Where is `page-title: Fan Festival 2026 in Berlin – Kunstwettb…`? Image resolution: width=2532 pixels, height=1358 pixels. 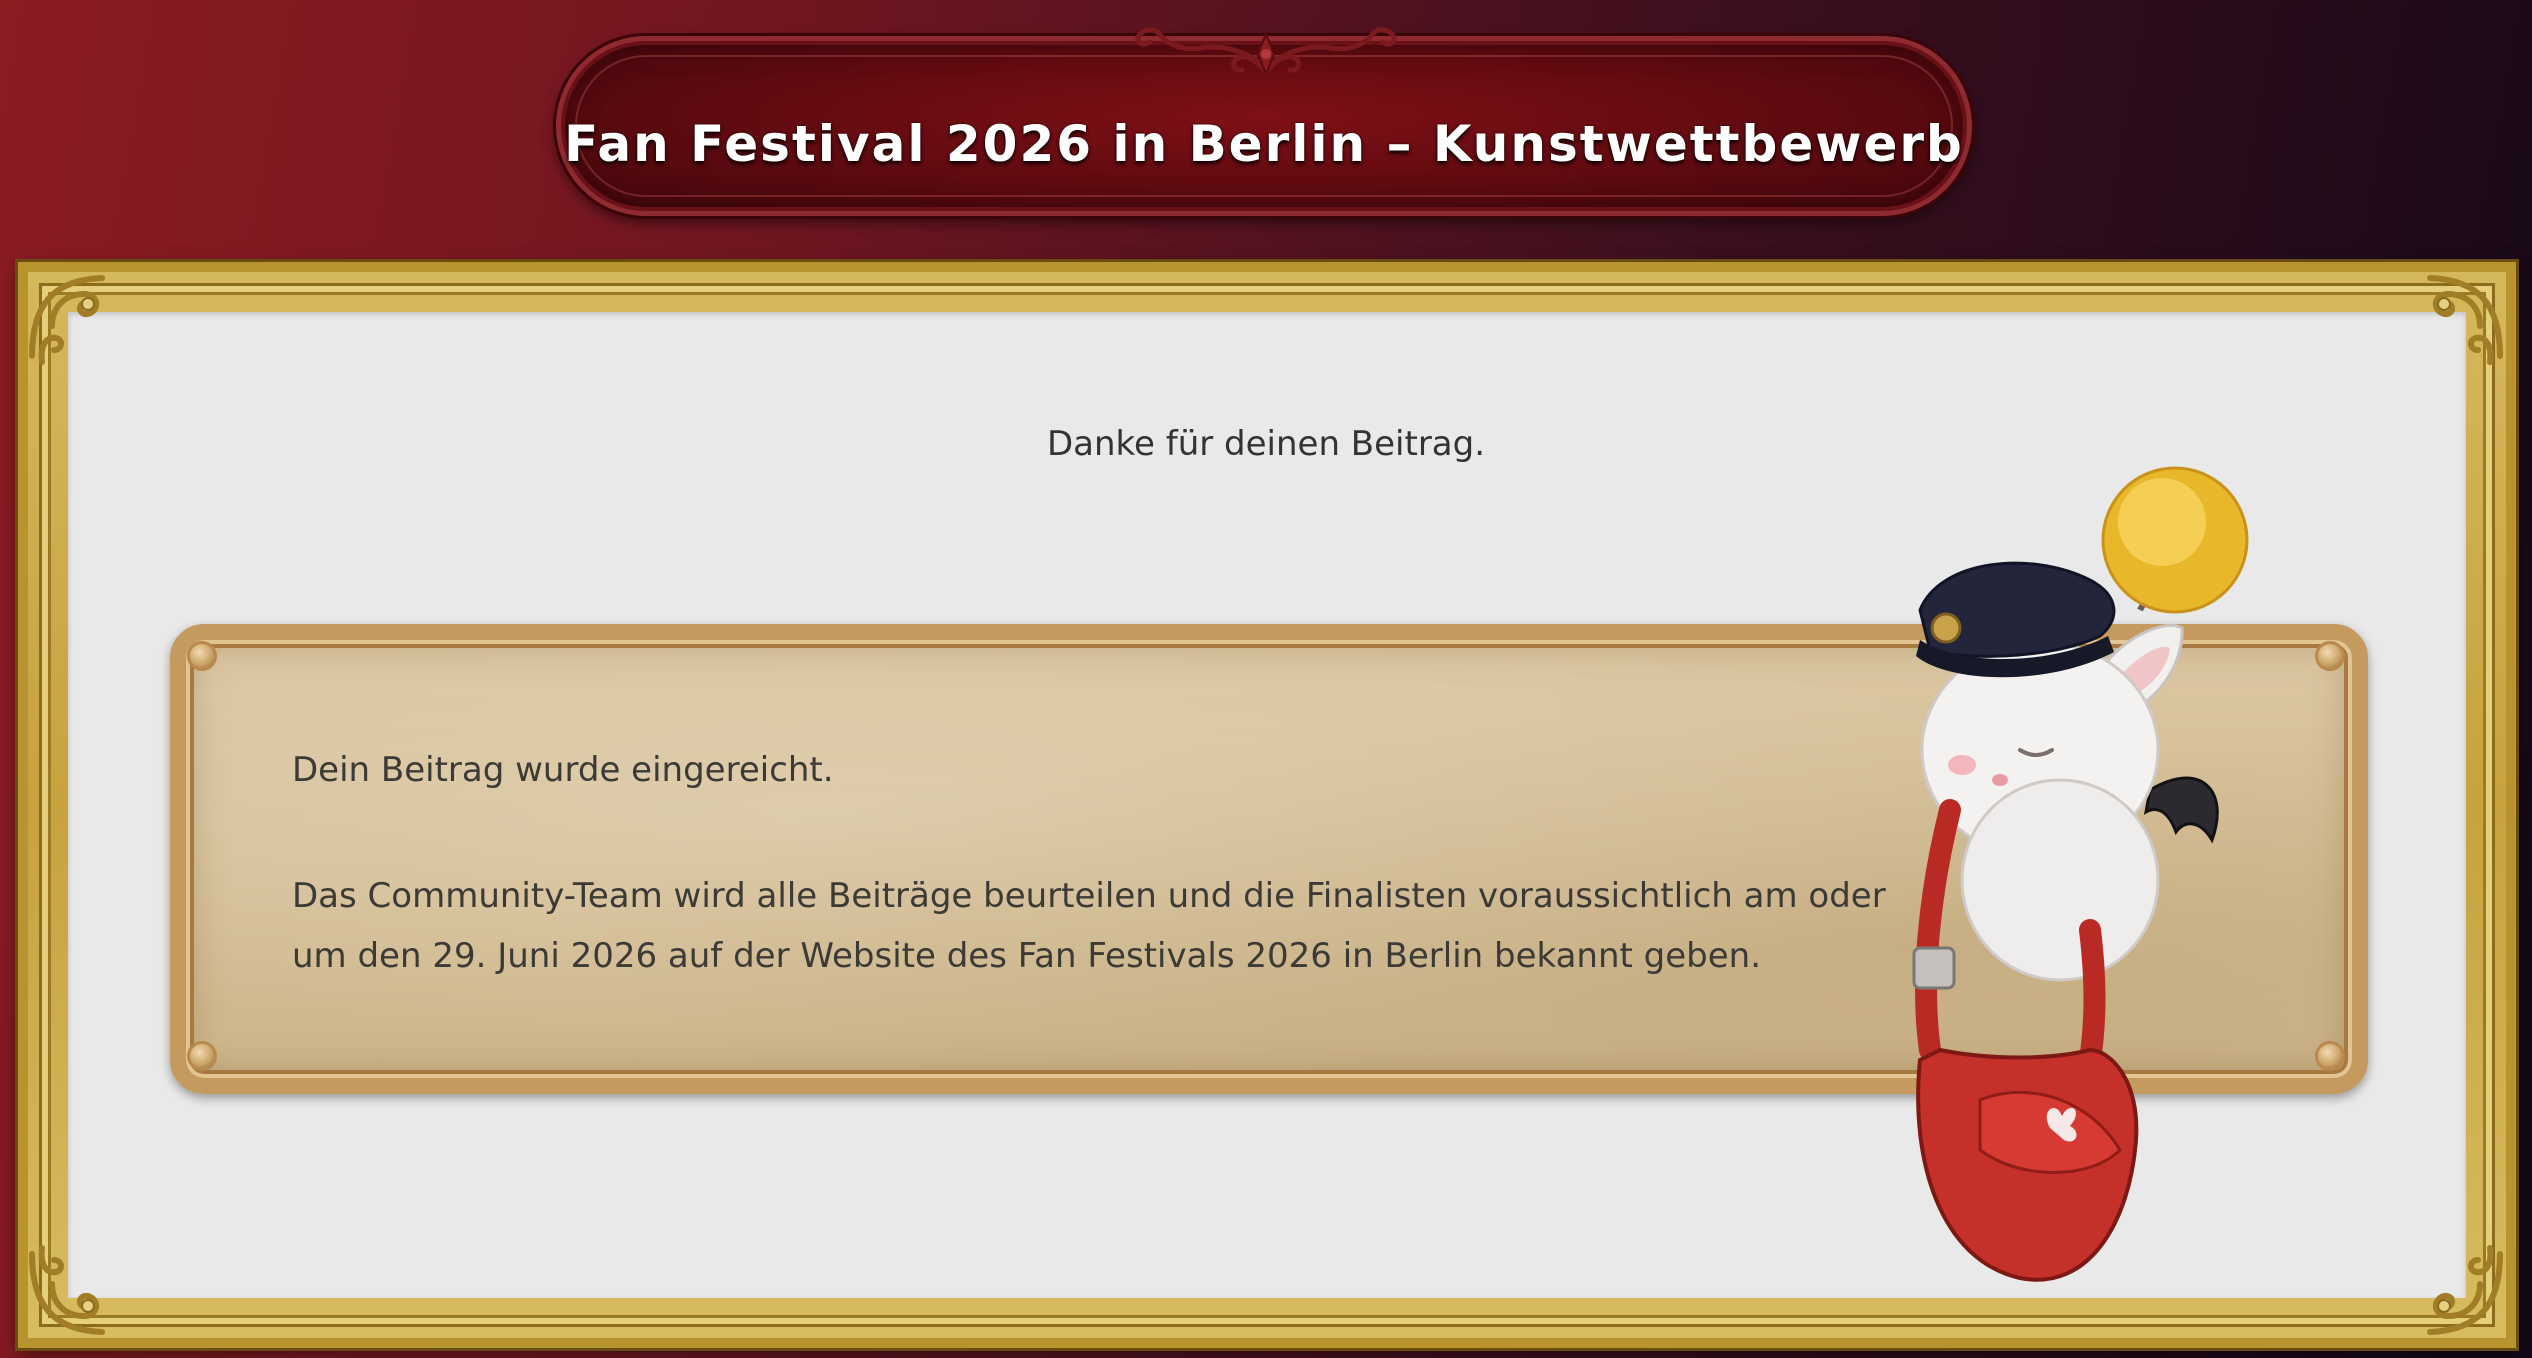 page-title: Fan Festival 2026 in Berlin – Kunstwettb… is located at coordinates (1264, 144).